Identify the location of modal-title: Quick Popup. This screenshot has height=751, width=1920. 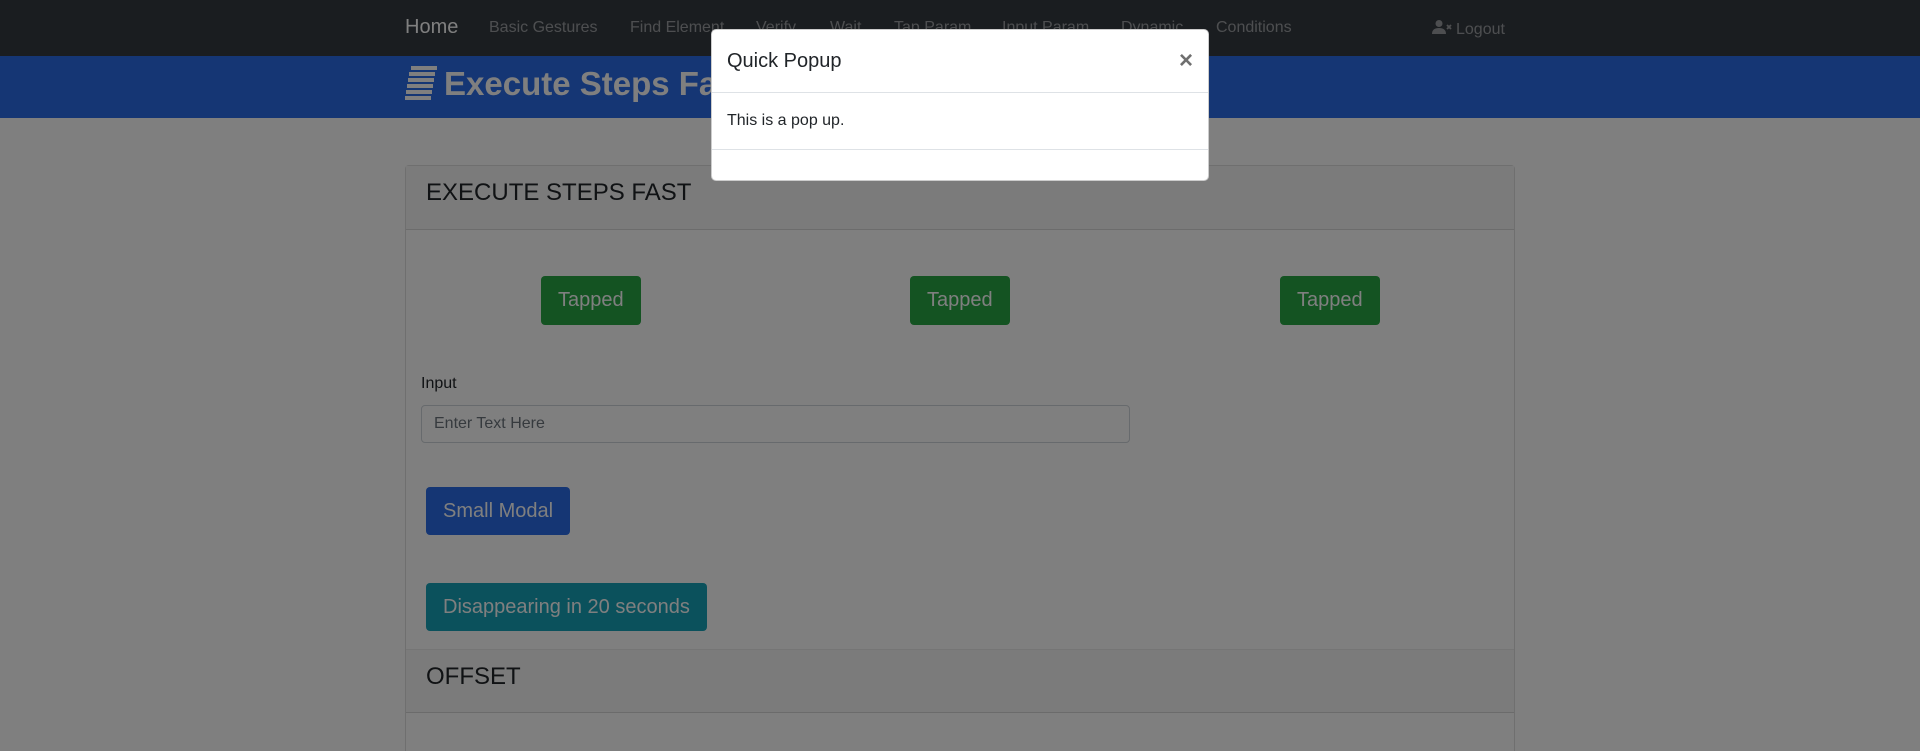
(784, 60).